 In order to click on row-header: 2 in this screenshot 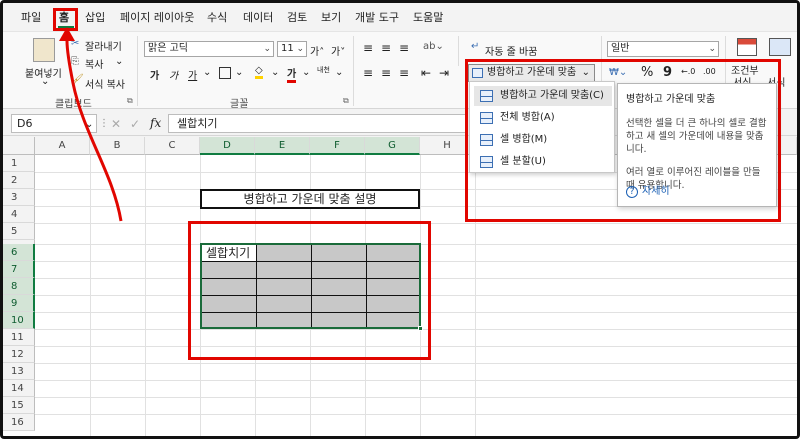, I will do `click(19, 180)`.